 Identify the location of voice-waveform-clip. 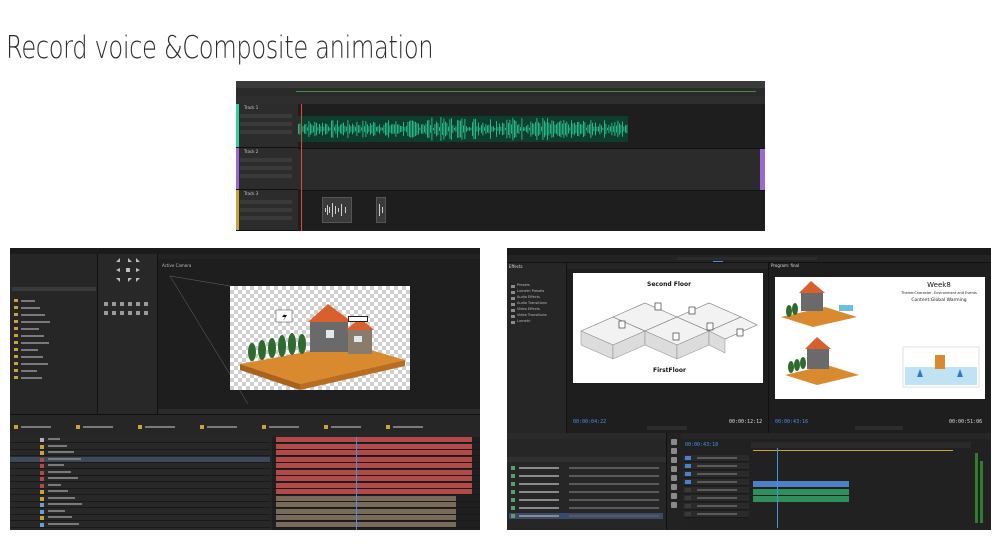
(463, 129).